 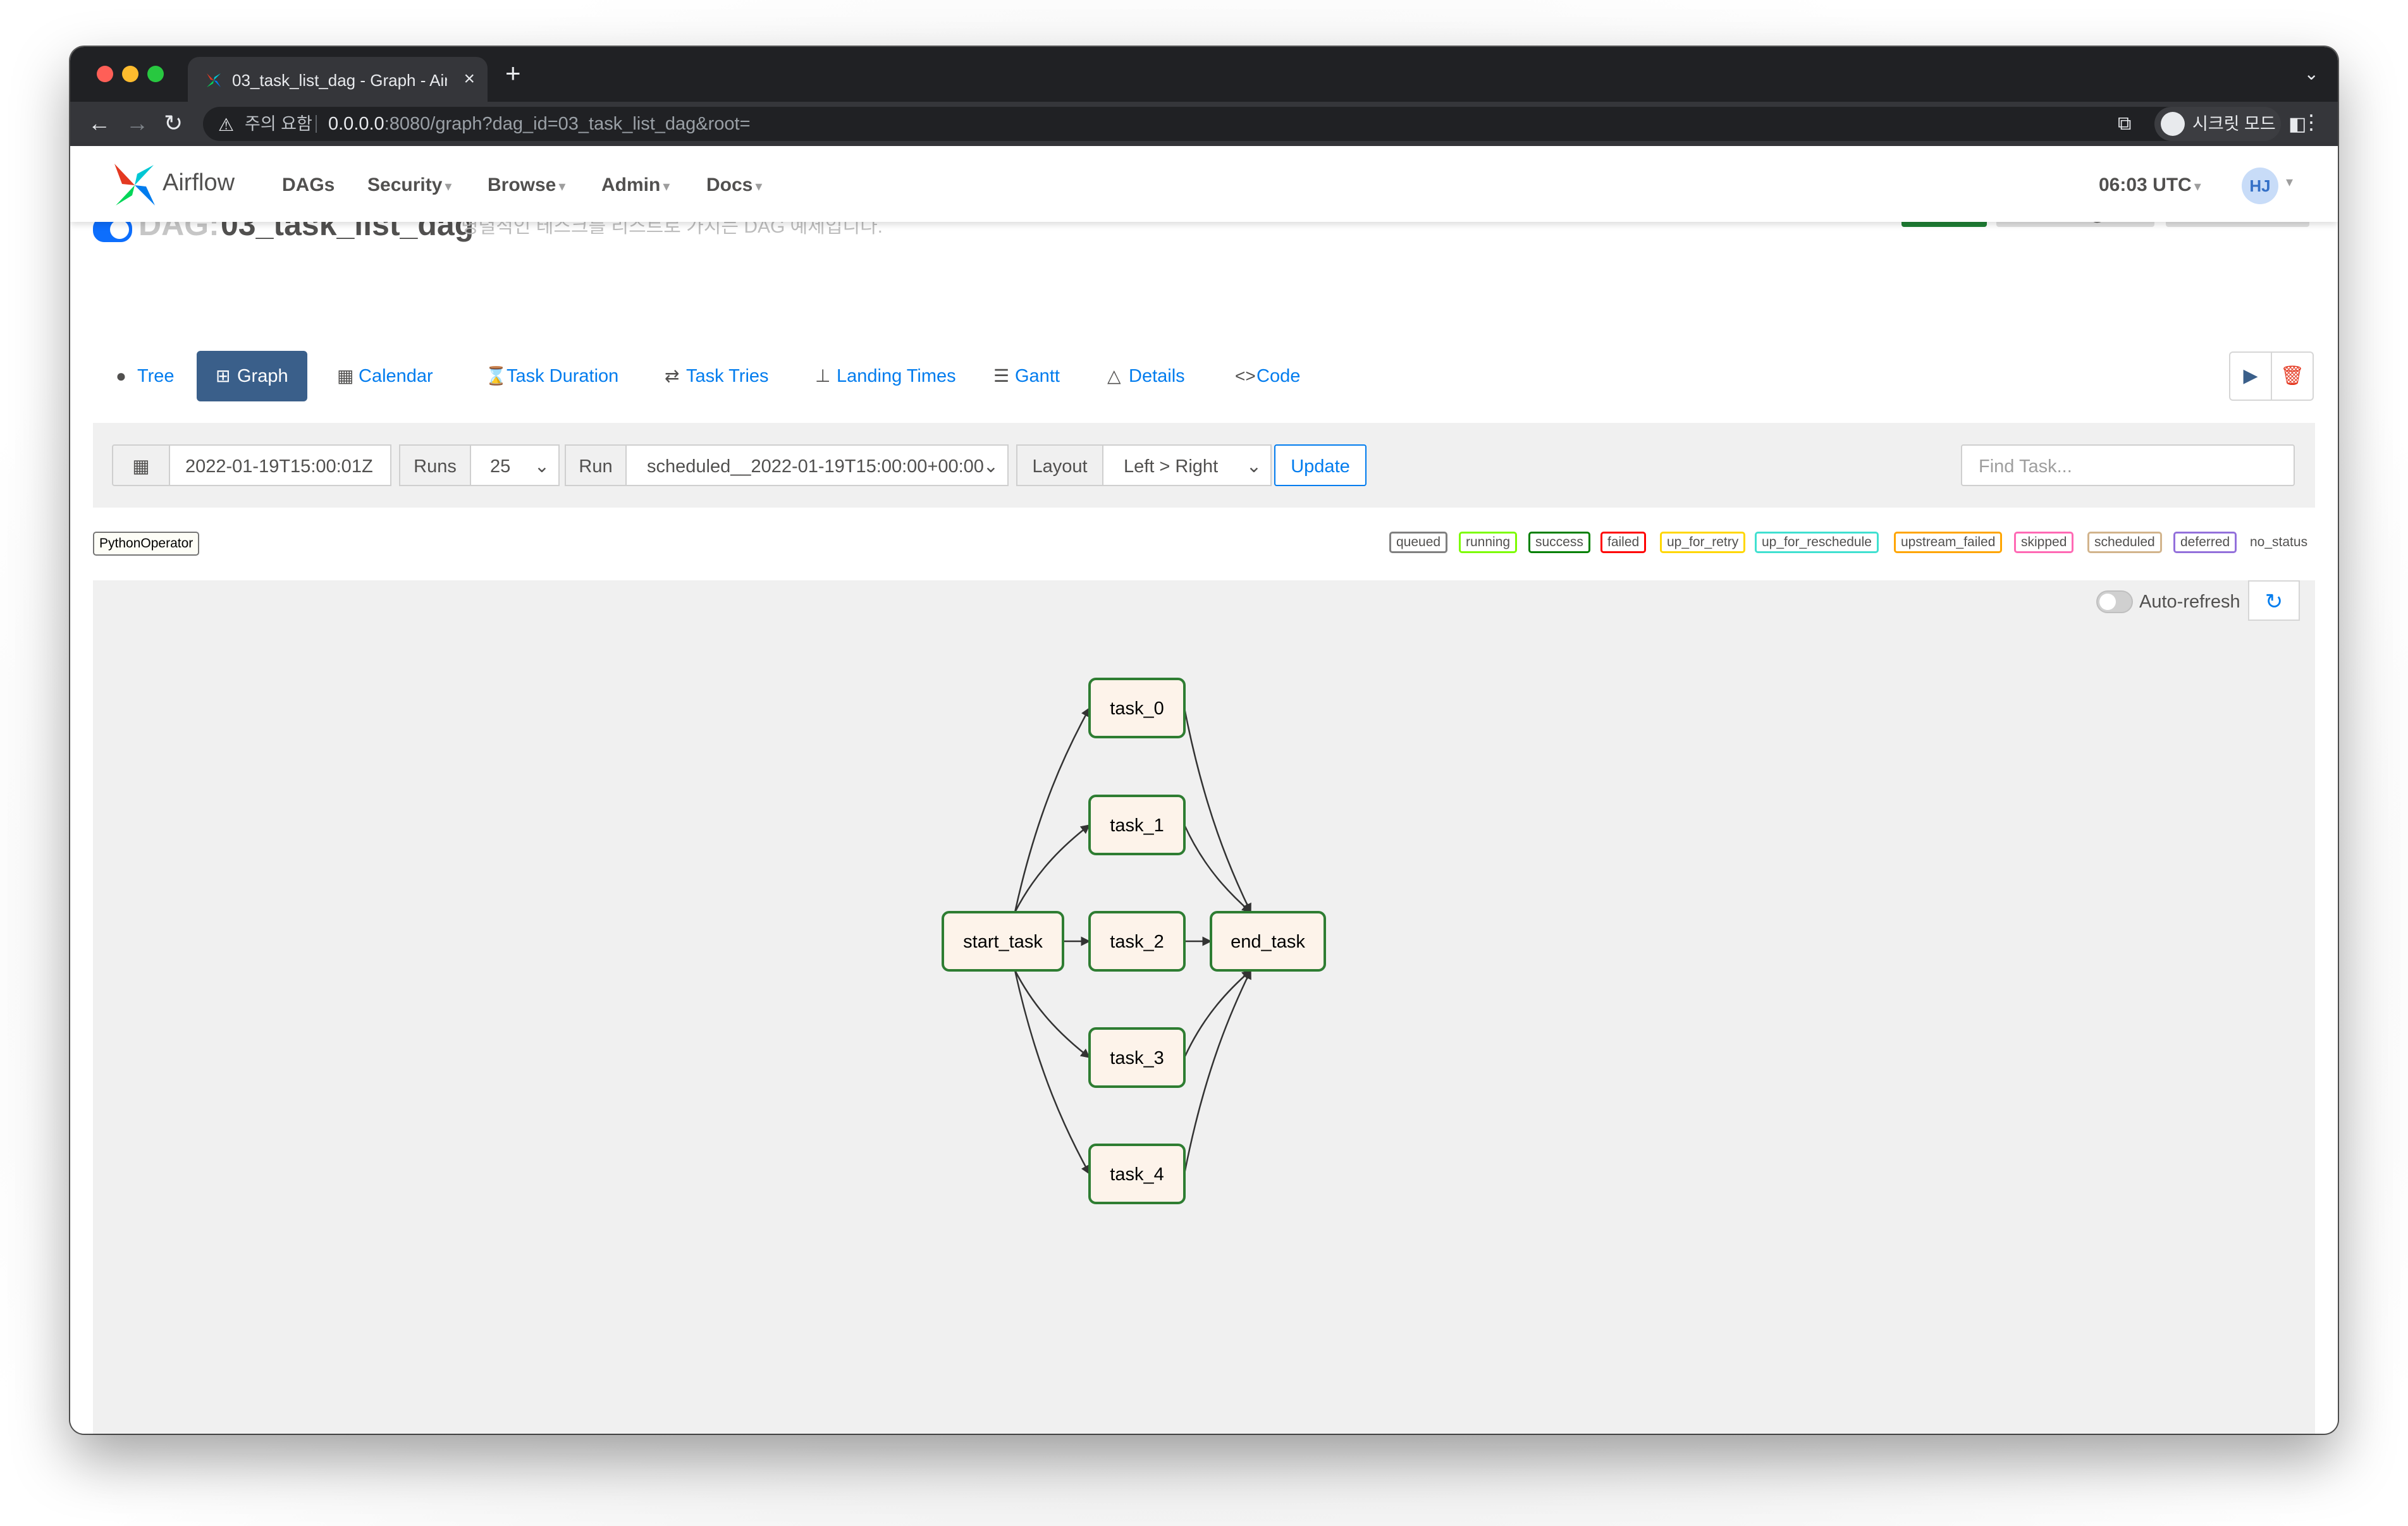 What do you see at coordinates (1157, 376) in the screenshot?
I see `tab-details-label: Details` at bounding box center [1157, 376].